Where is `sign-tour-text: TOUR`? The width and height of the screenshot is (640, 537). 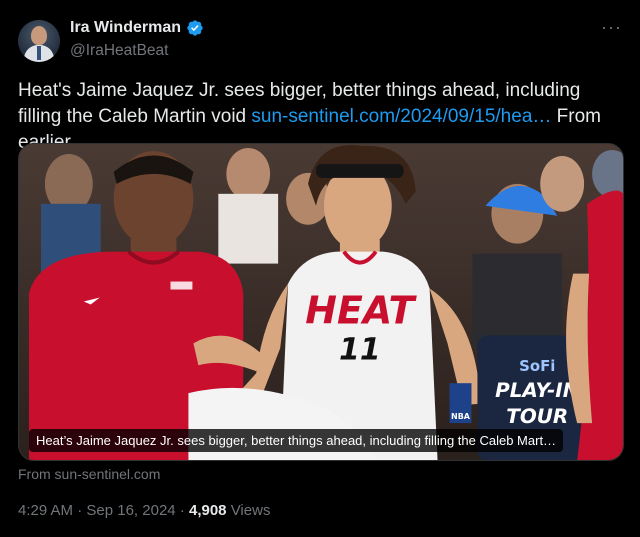 sign-tour-text: TOUR is located at coordinates (537, 416).